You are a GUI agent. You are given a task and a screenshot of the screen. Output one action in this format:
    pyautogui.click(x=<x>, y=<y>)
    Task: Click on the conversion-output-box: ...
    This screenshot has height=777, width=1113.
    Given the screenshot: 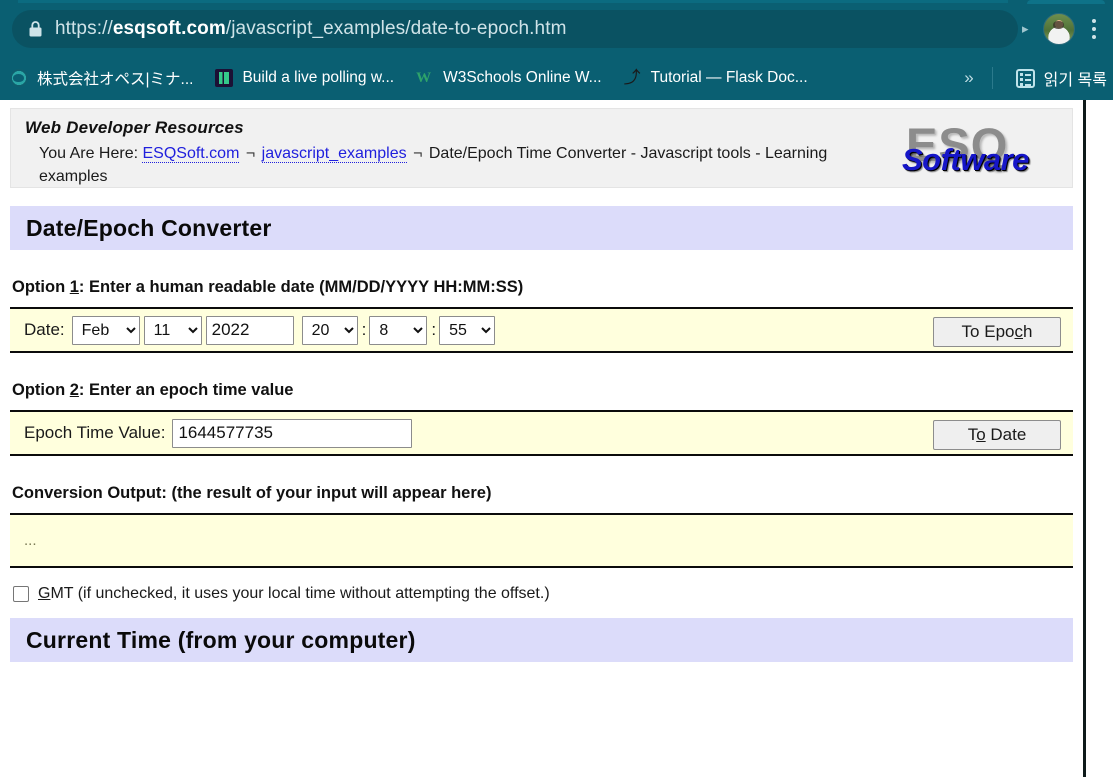 What is the action you would take?
    pyautogui.click(x=541, y=540)
    